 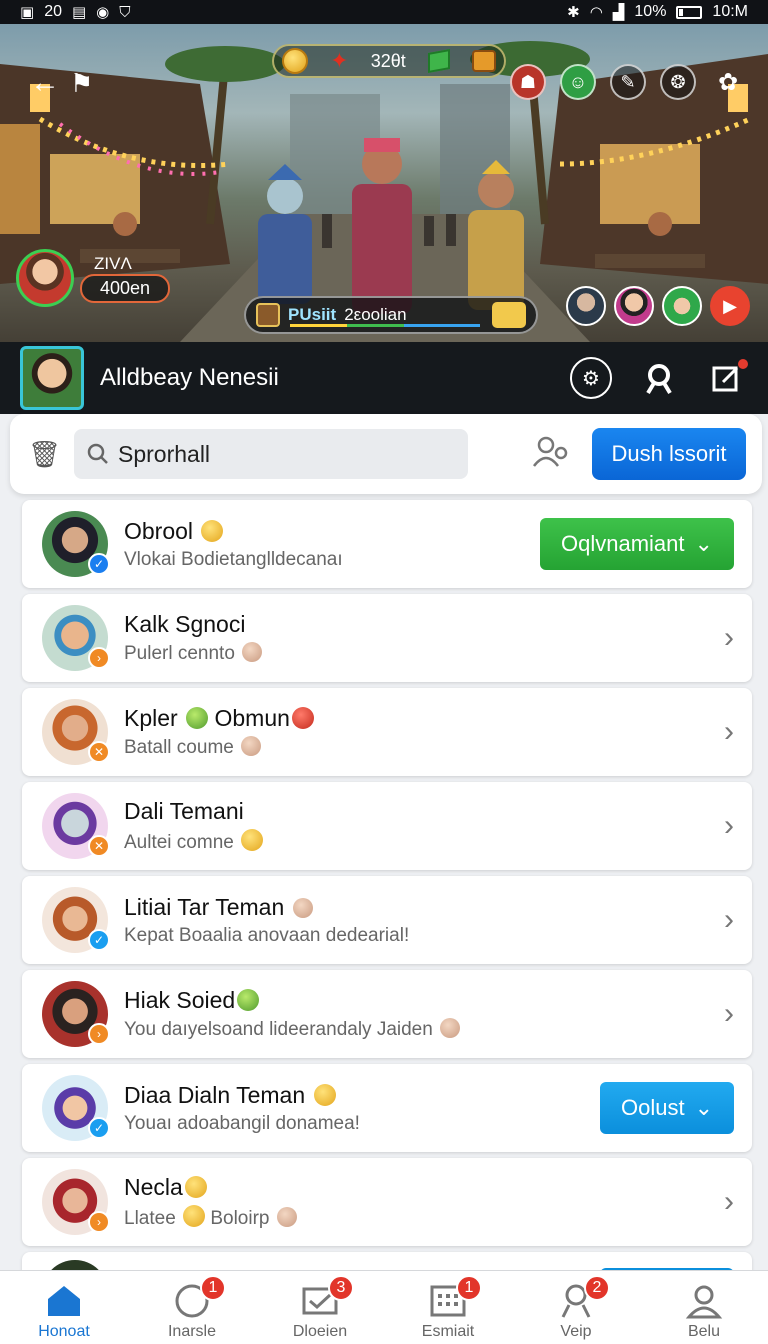 What do you see at coordinates (385, 325) in the screenshot?
I see `quest-progress-bar` at bounding box center [385, 325].